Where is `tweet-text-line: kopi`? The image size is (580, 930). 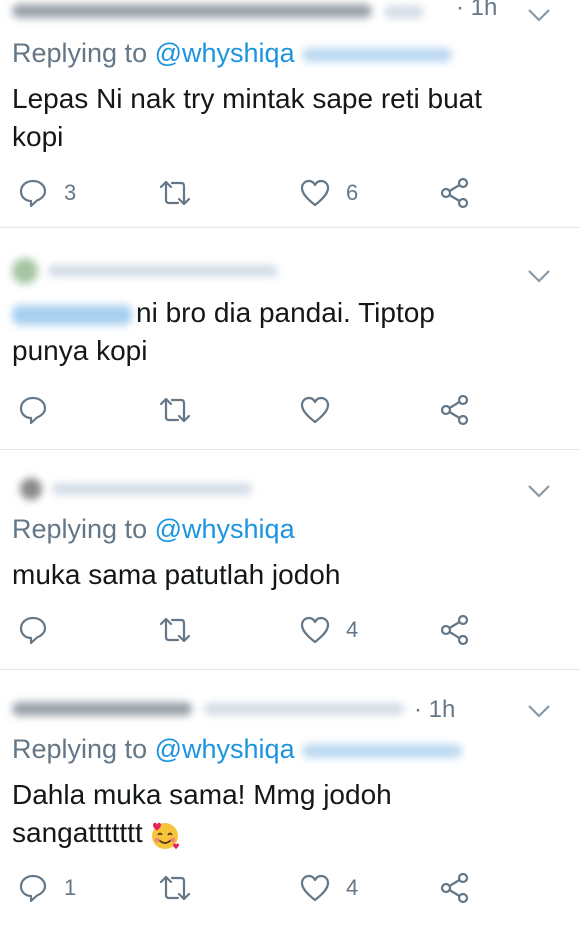
tweet-text-line: kopi is located at coordinates (38, 136).